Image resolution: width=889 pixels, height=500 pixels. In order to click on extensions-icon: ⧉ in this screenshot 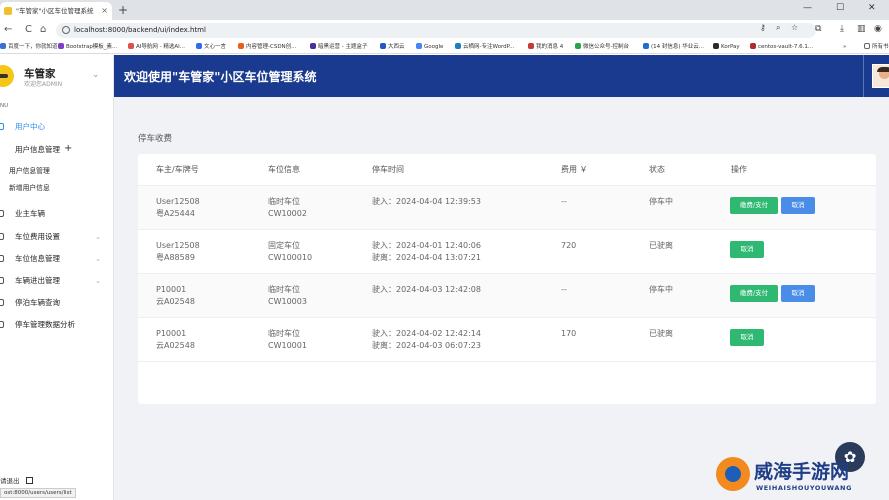, I will do `click(818, 29)`.